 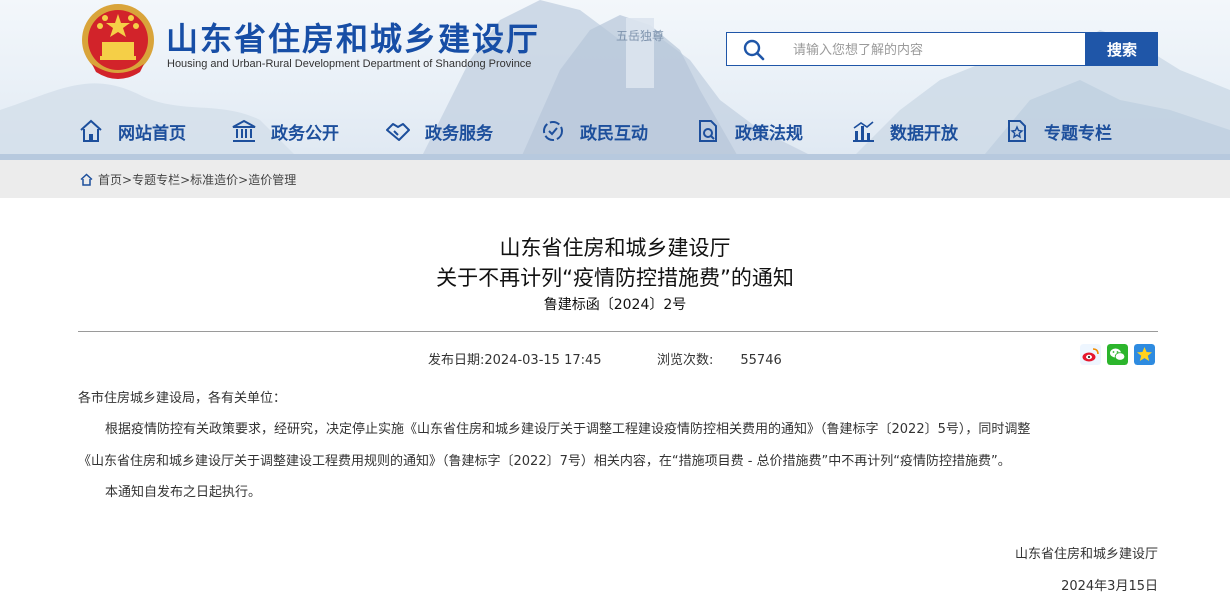 I want to click on nav-item-policy: 政策法规, so click(x=749, y=131).